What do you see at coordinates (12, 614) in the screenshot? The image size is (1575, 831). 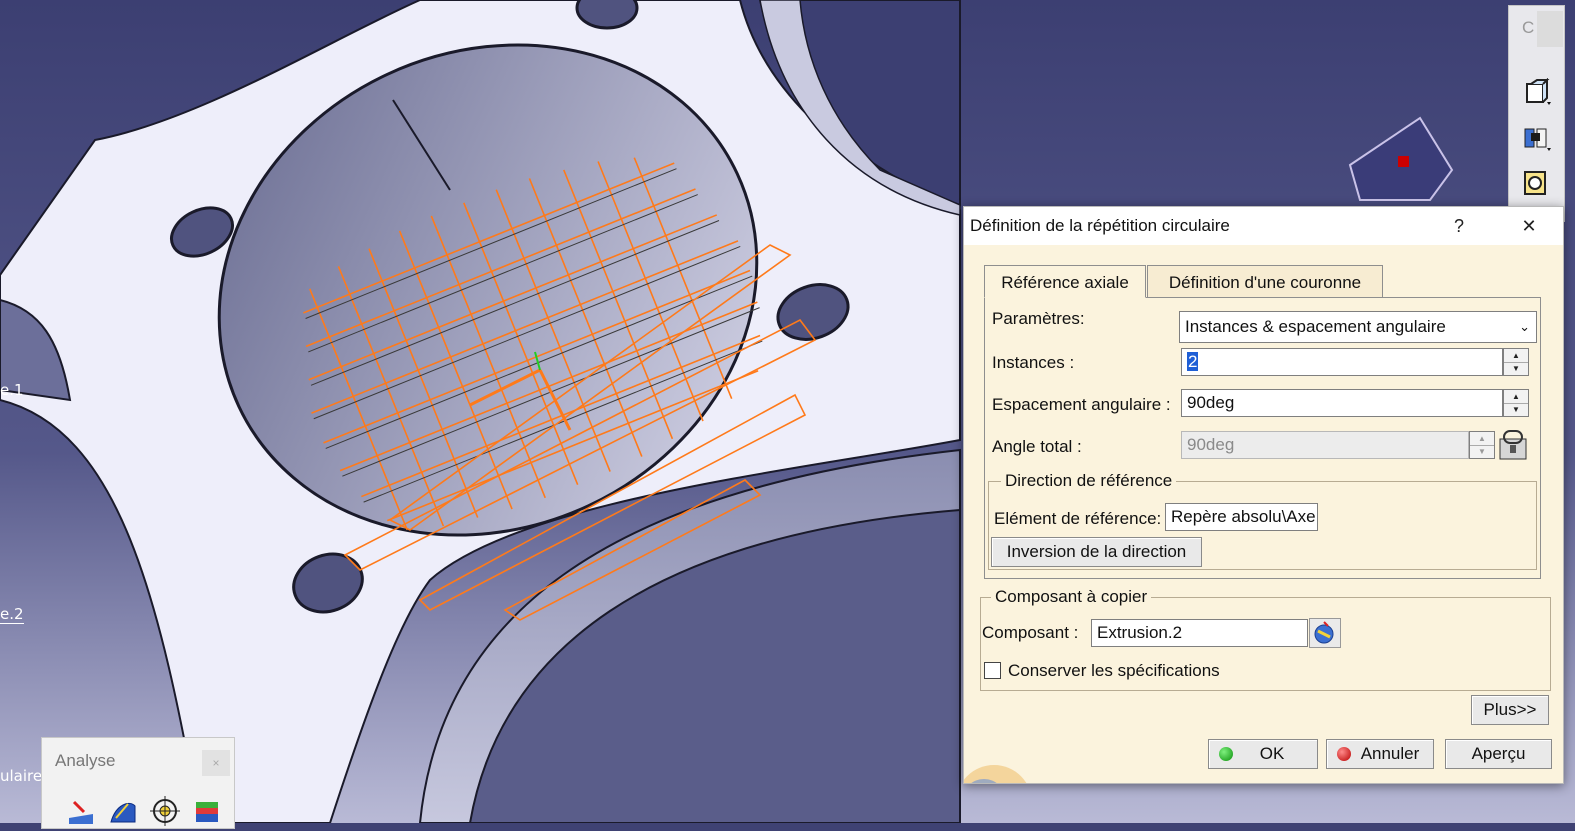 I see `tree-label-2: e.2` at bounding box center [12, 614].